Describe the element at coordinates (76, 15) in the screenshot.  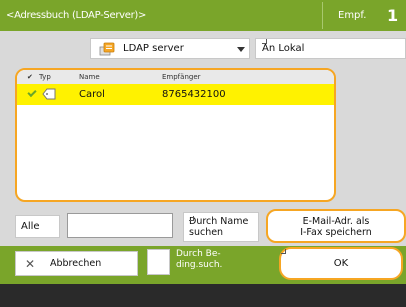
I see `page-title: <Adressbuch (LDAP-Server)>` at that location.